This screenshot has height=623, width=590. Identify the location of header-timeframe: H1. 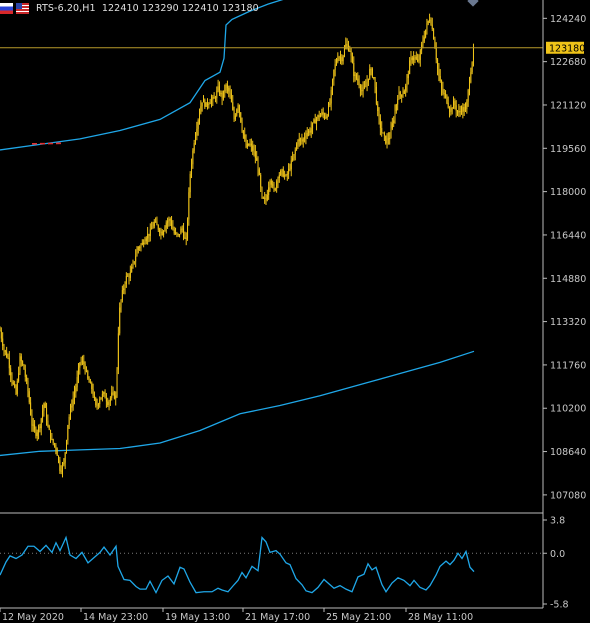
(89, 8).